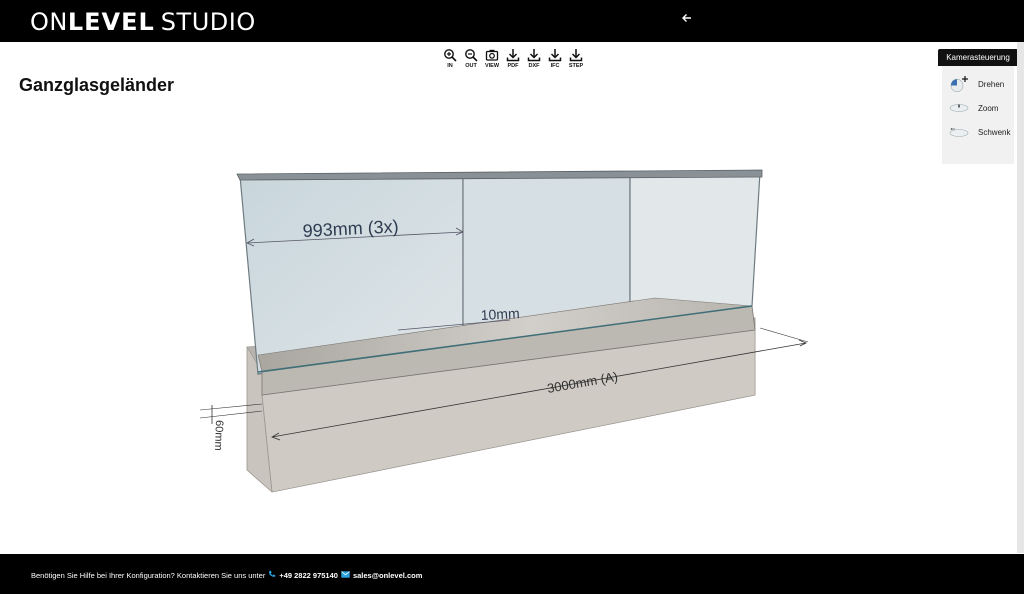  What do you see at coordinates (111, 22) in the screenshot?
I see `logo-level: LEVEL` at bounding box center [111, 22].